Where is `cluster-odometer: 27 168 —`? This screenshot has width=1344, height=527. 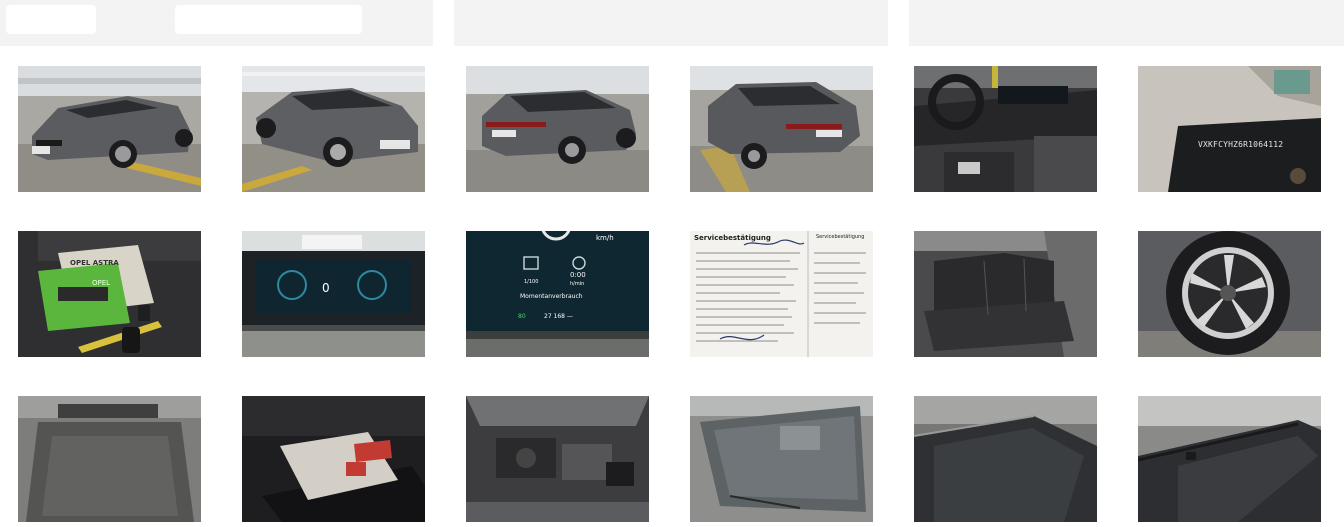
cluster-odometer: 27 168 — is located at coordinates (558, 316).